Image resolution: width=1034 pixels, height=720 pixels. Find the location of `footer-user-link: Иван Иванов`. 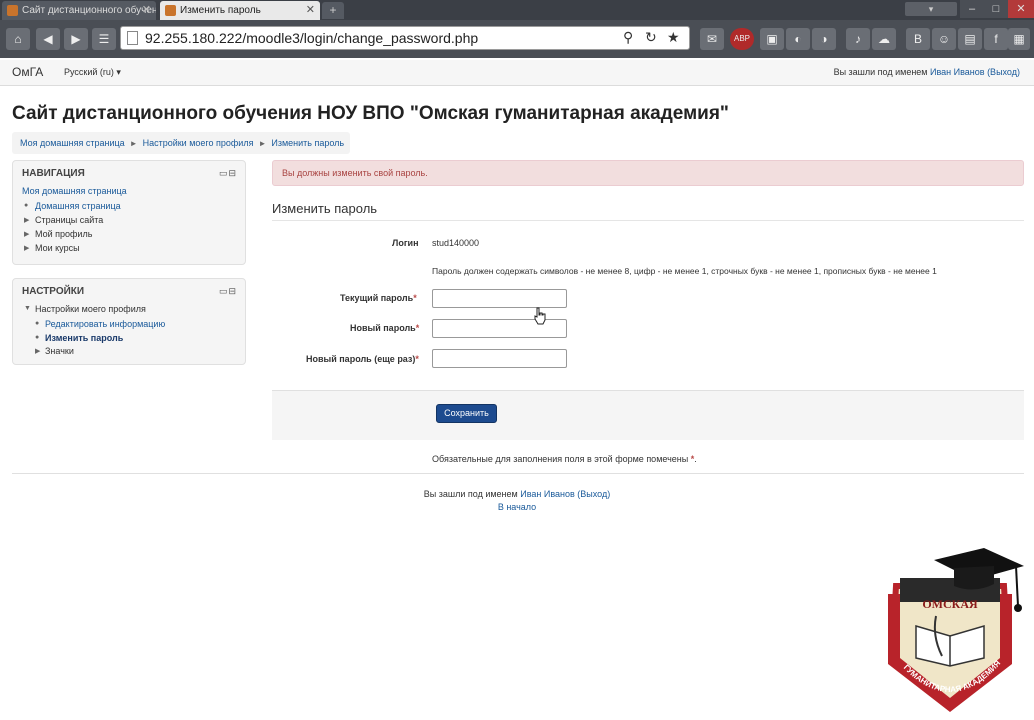

footer-user-link: Иван Иванов is located at coordinates (547, 494).